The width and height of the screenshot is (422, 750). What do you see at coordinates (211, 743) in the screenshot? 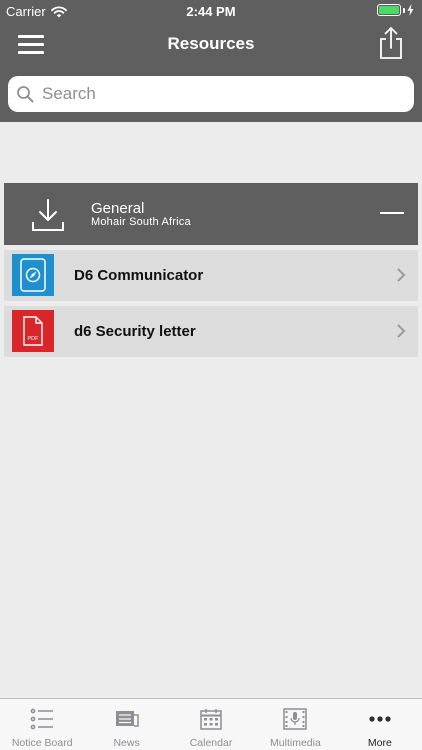
I see `tab-label: Calendar` at bounding box center [211, 743].